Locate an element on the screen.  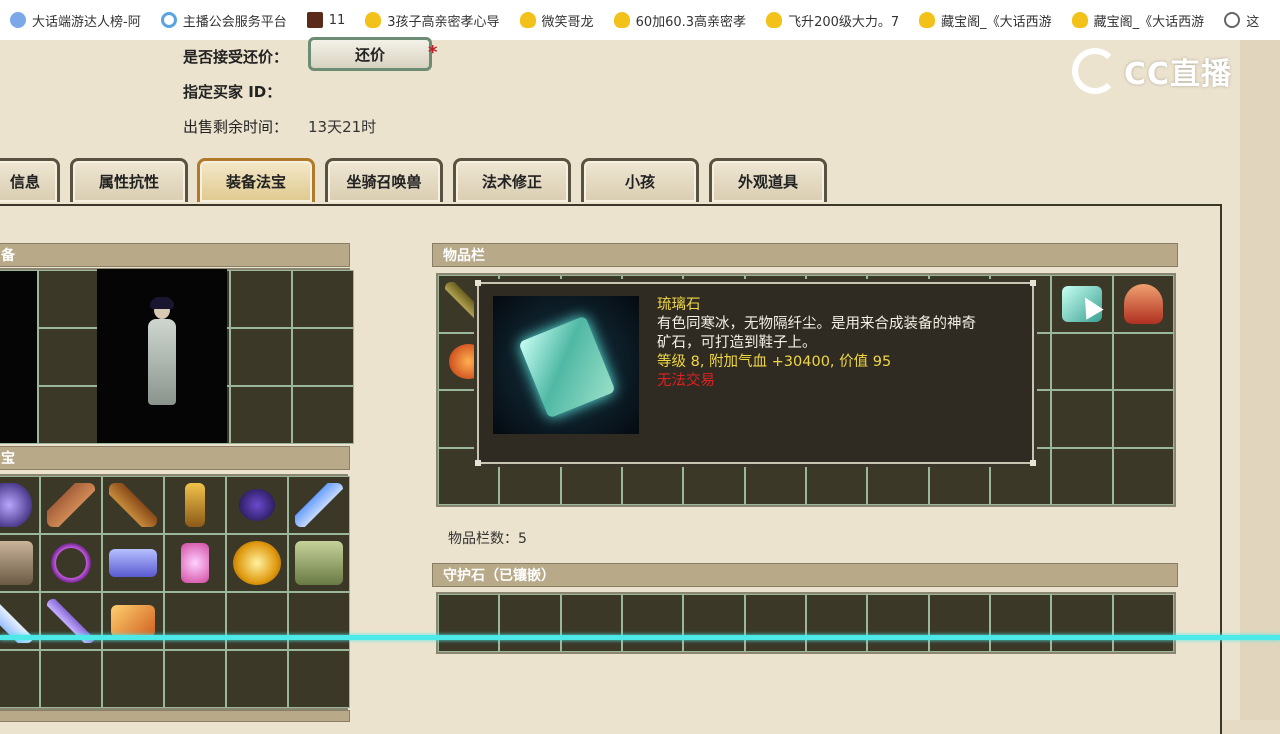
tab-mounts: 坐骑召唤兽 is located at coordinates (384, 180).